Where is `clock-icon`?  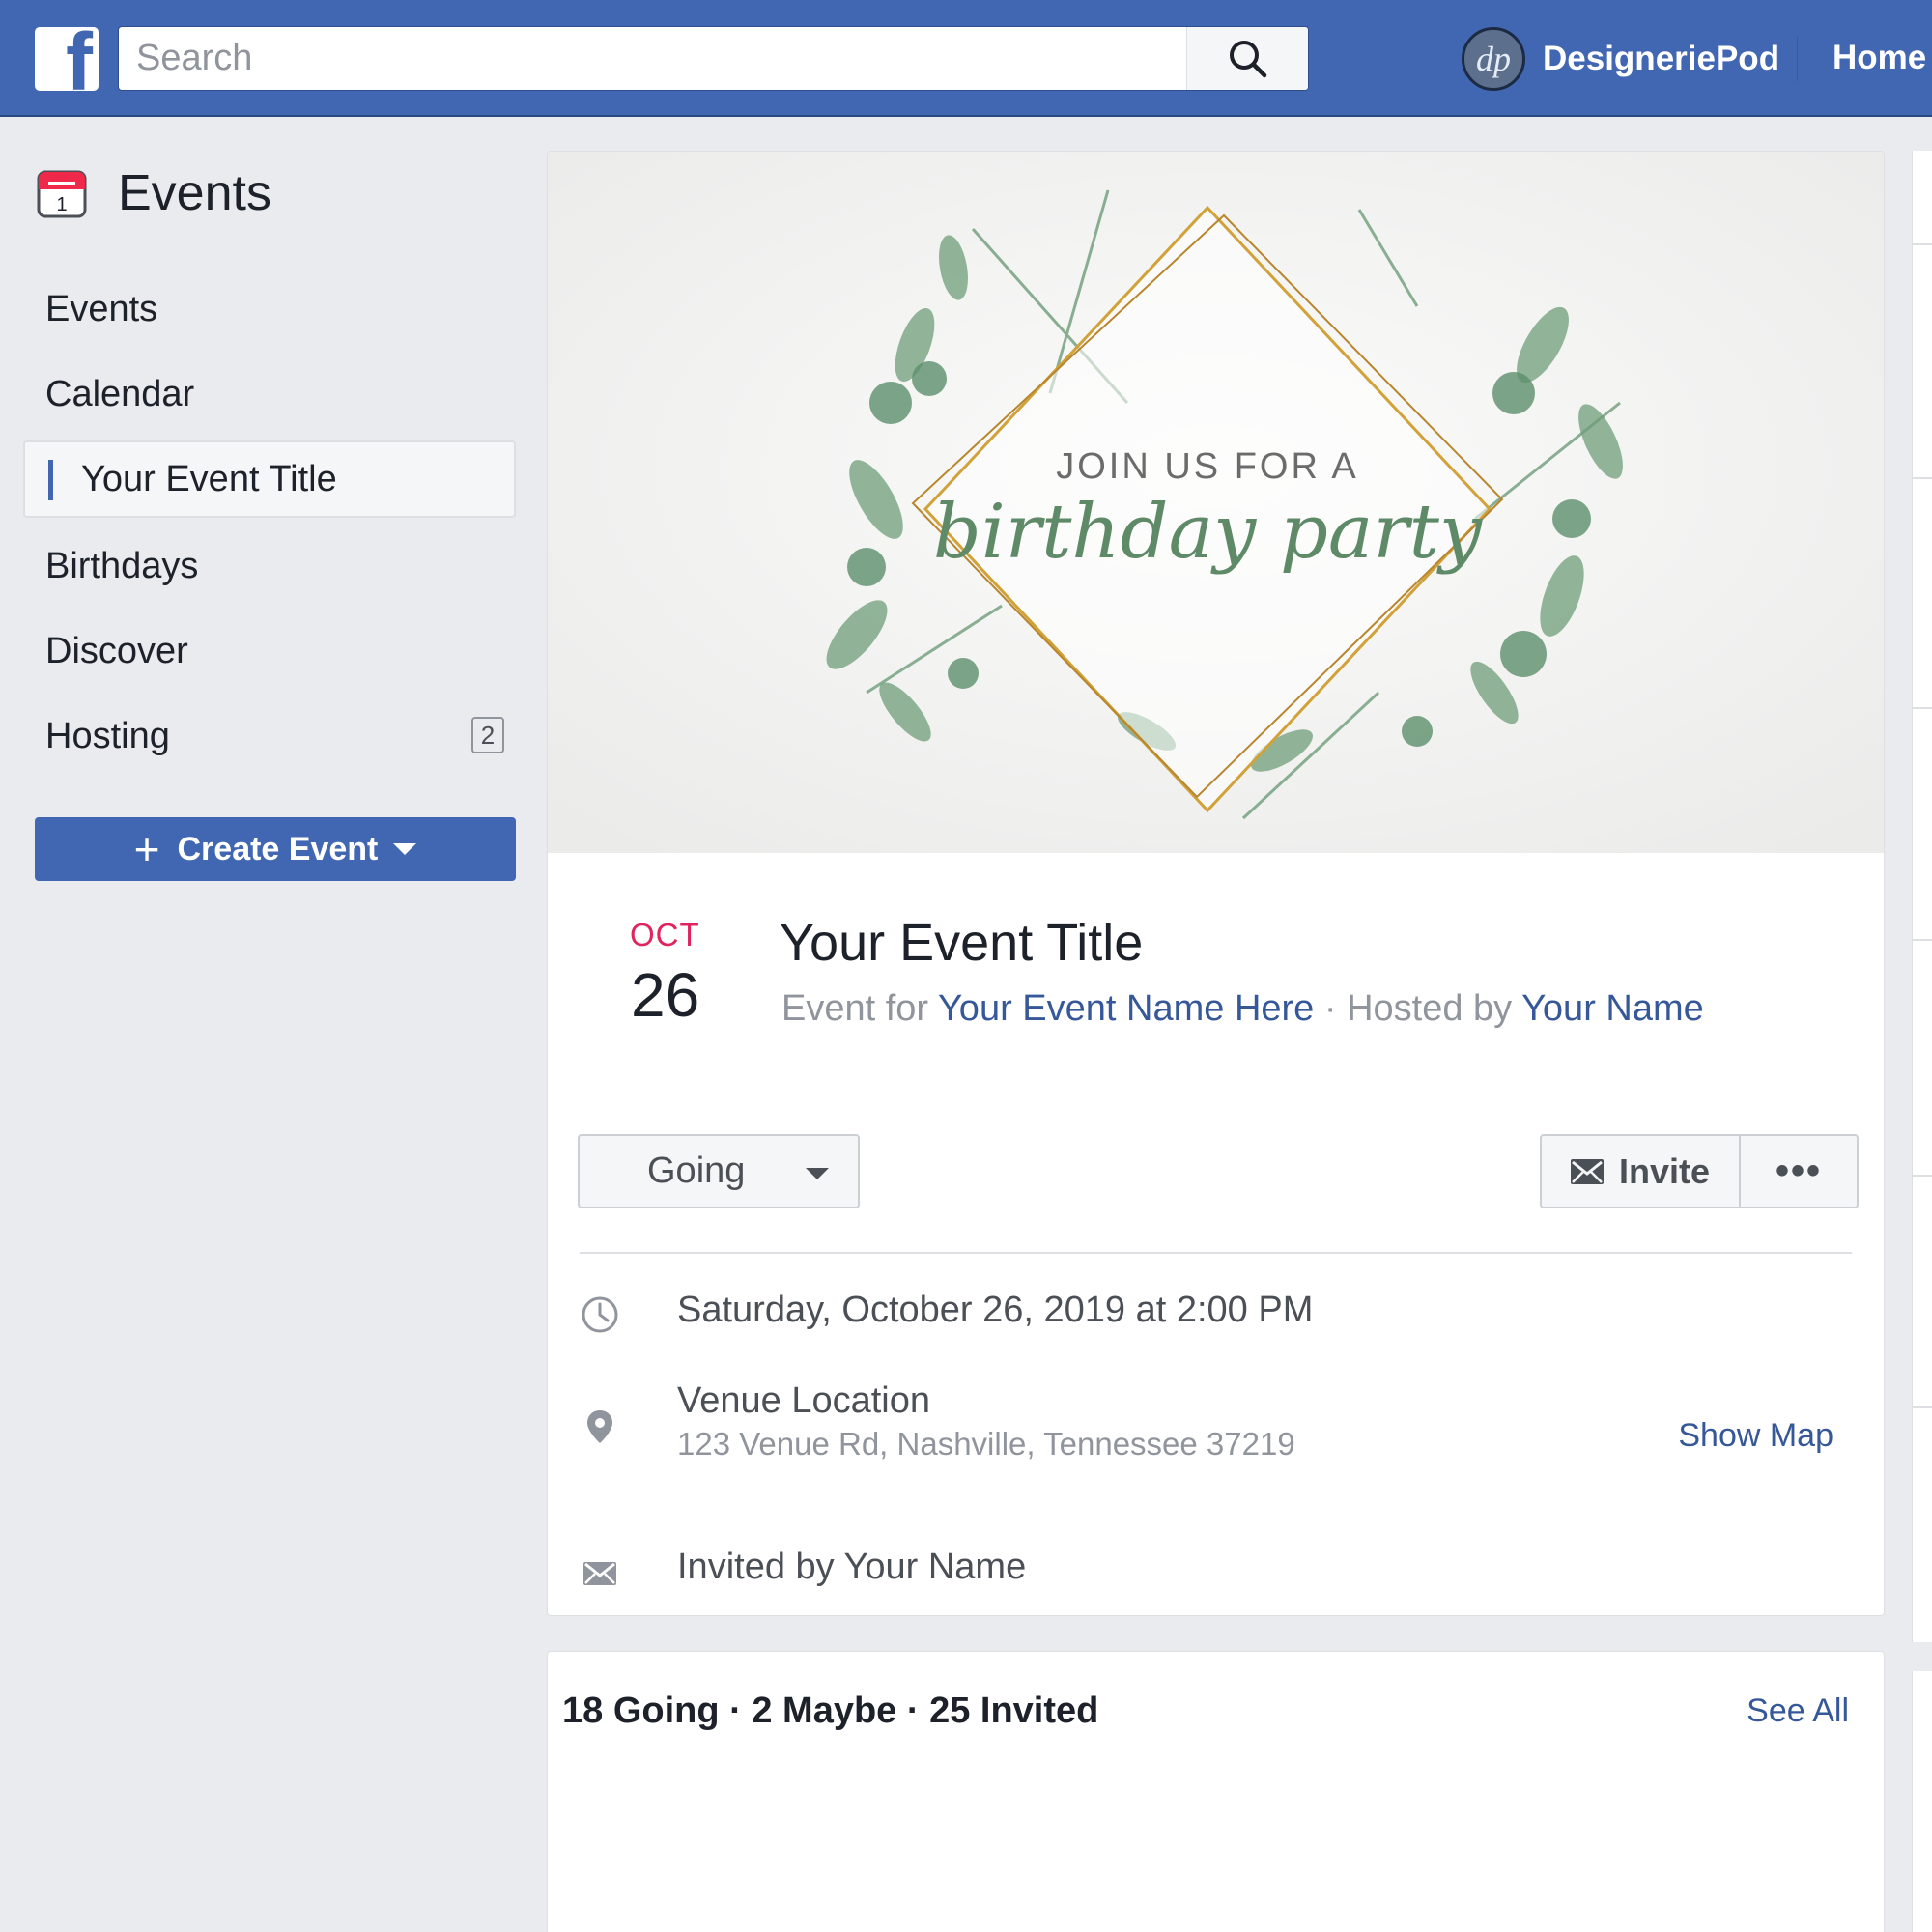
clock-icon is located at coordinates (600, 1314).